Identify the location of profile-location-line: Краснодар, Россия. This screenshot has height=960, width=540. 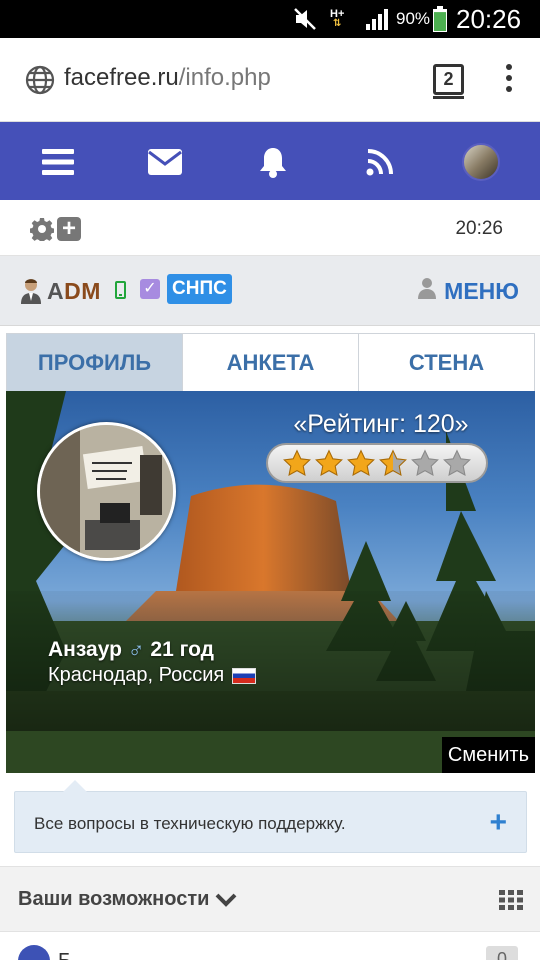
(152, 675).